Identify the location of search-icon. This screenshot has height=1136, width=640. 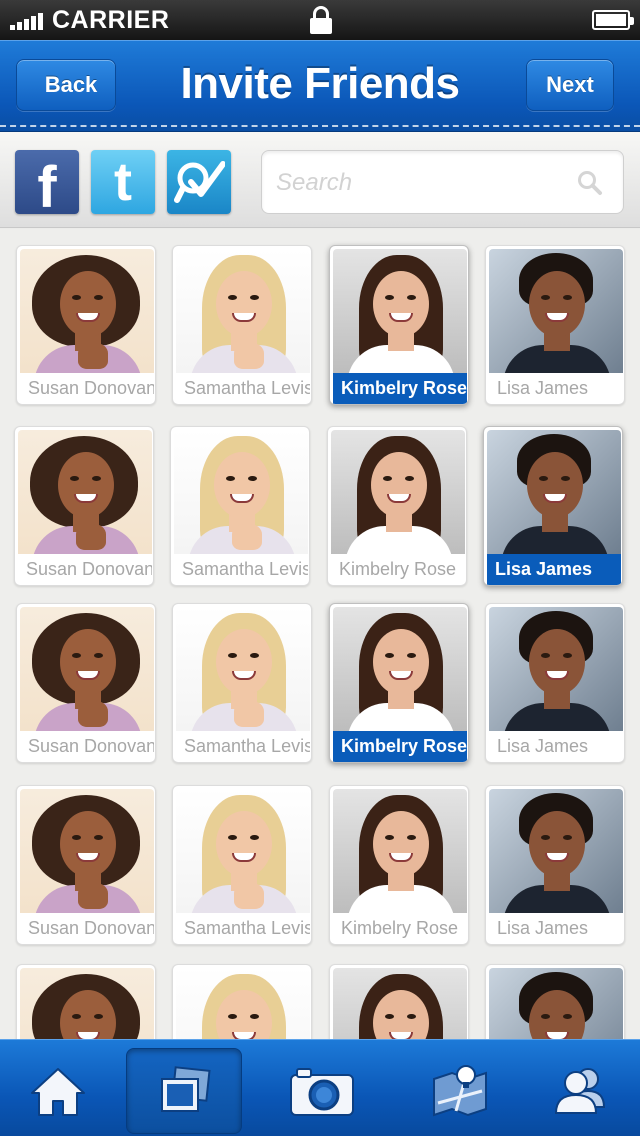
(590, 183).